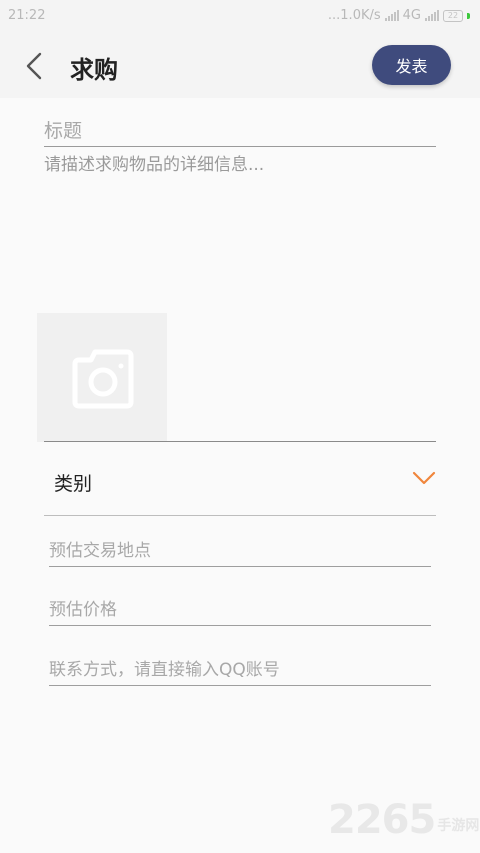 The image size is (480, 853). I want to click on trade-location-input, so click(240, 551).